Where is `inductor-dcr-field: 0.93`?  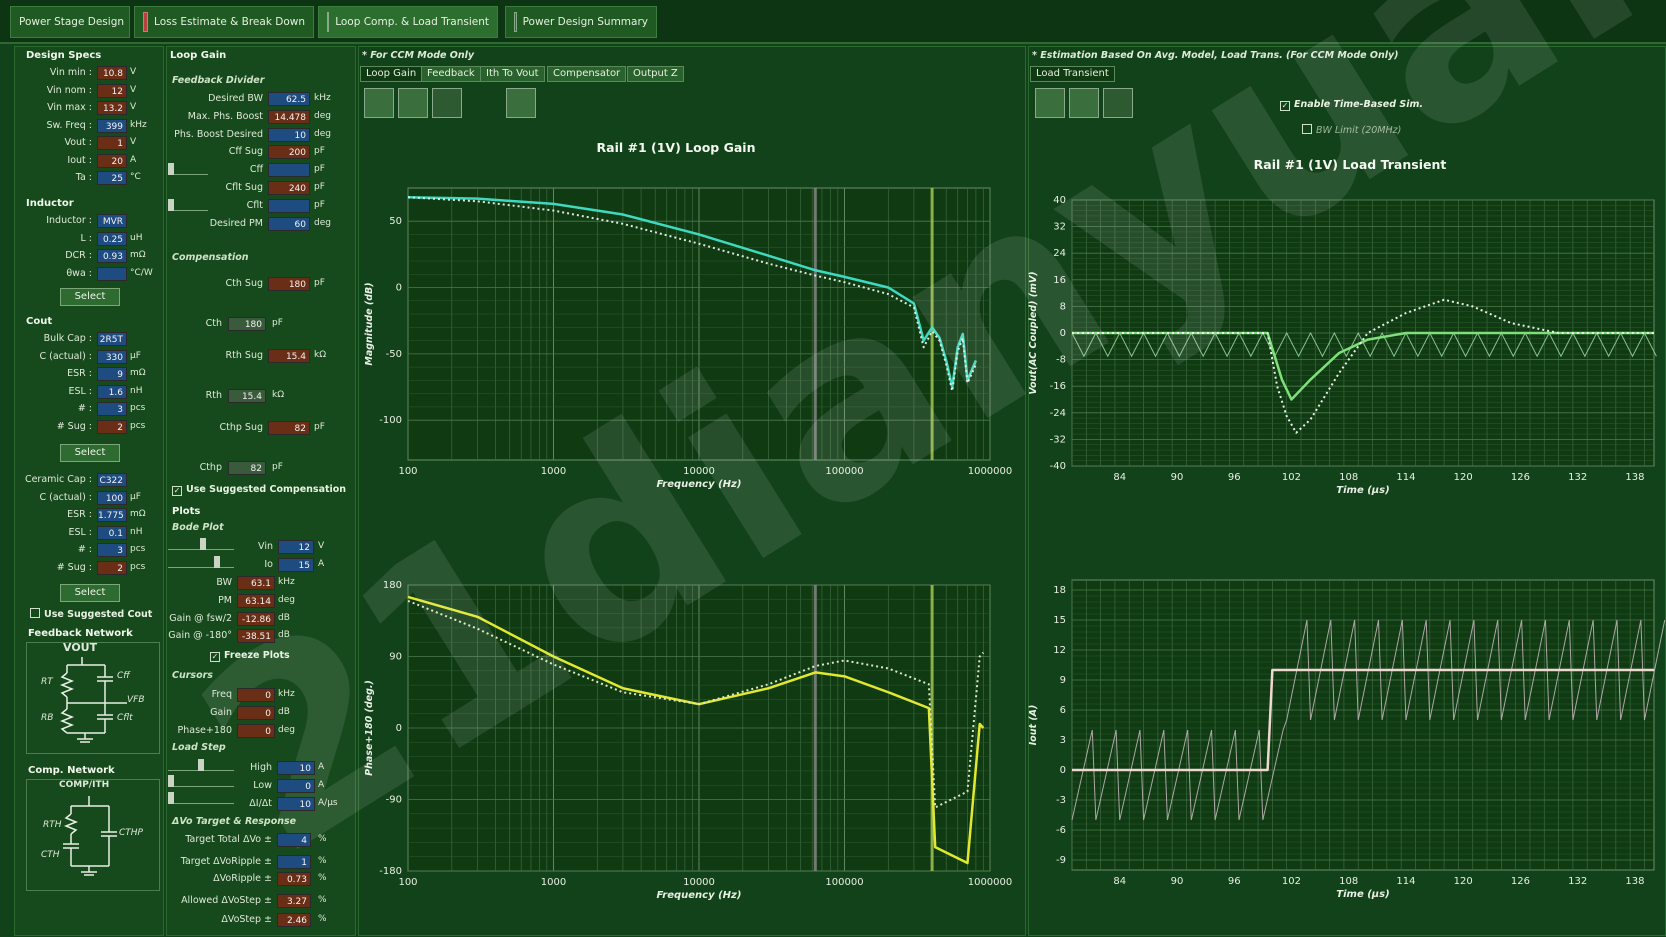
inductor-dcr-field: 0.93 is located at coordinates (112, 256).